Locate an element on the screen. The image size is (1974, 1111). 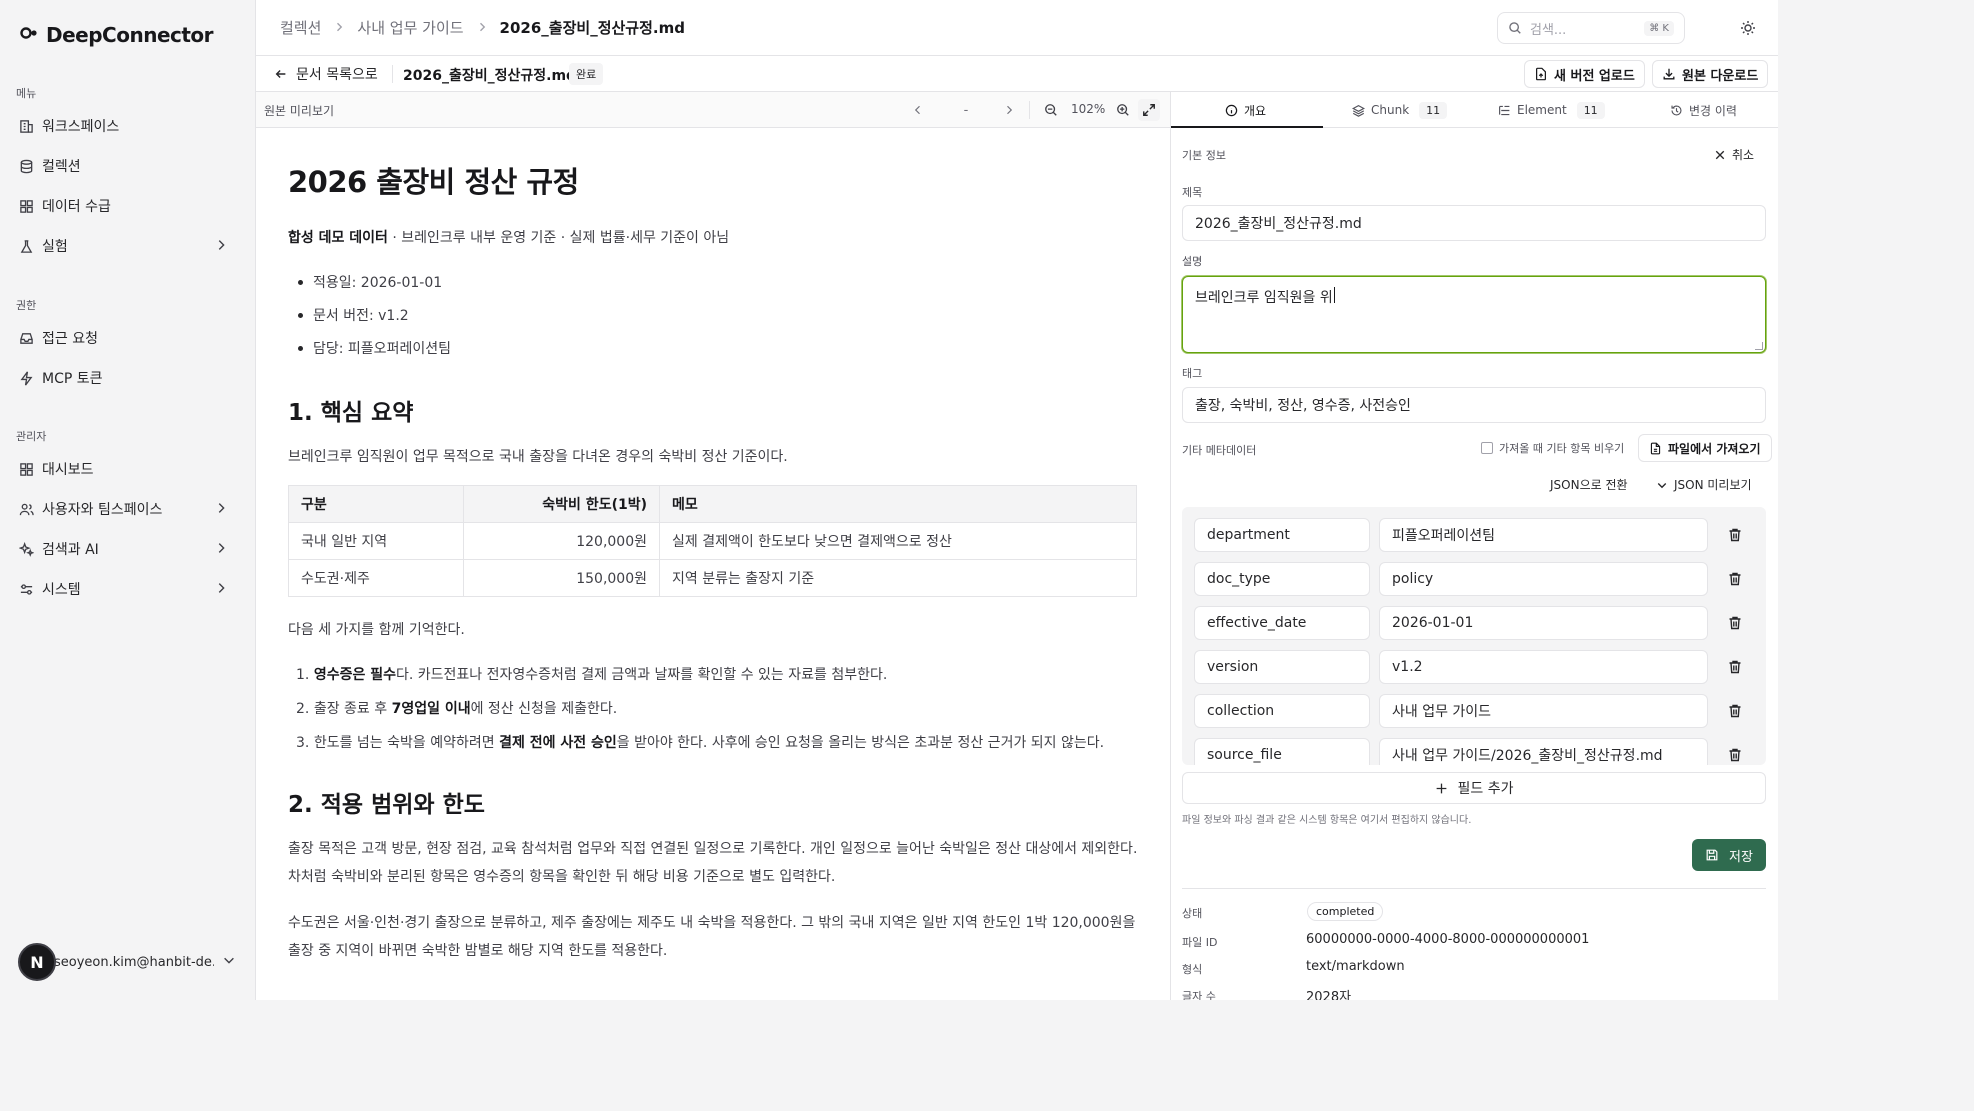
metadata-value-input: policy is located at coordinates (1543, 579).